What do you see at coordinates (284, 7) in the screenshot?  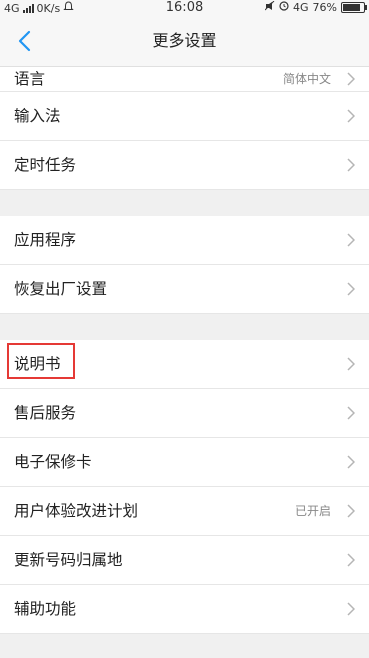 I see `alarm-icon` at bounding box center [284, 7].